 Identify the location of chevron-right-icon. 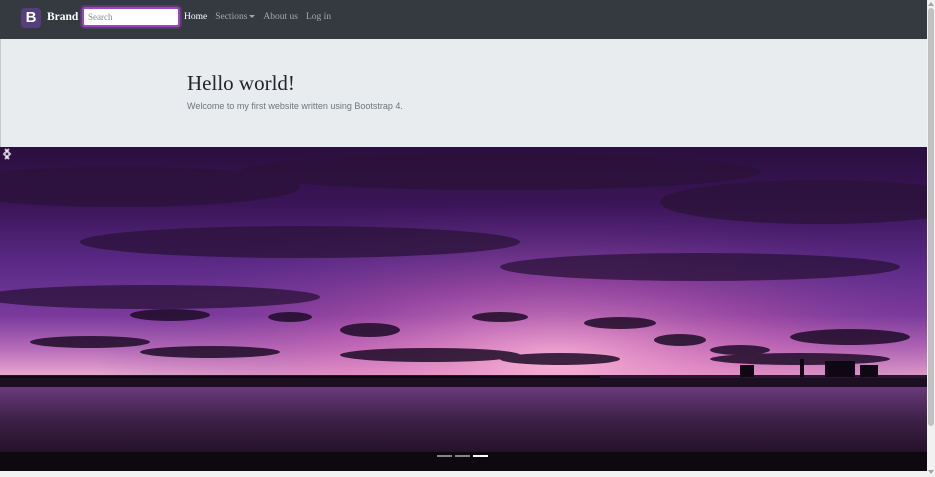
(8, 154).